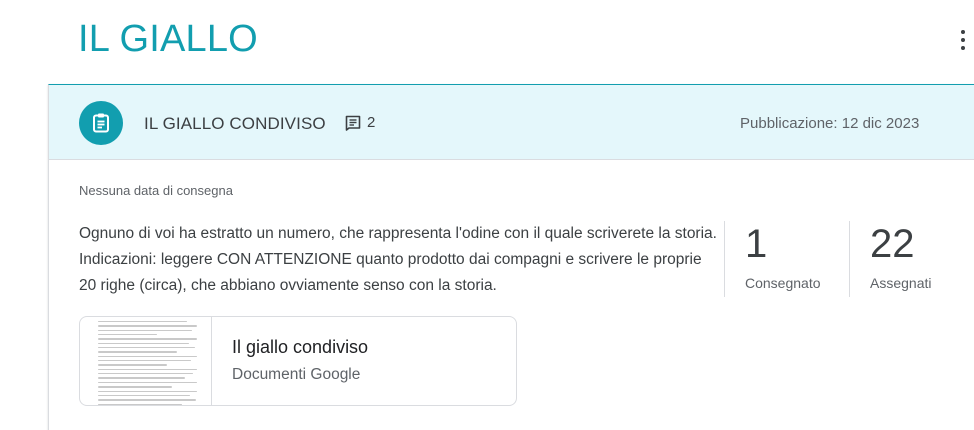 Image resolution: width=974 pixels, height=430 pixels. I want to click on comments-indicator: 2, so click(360, 122).